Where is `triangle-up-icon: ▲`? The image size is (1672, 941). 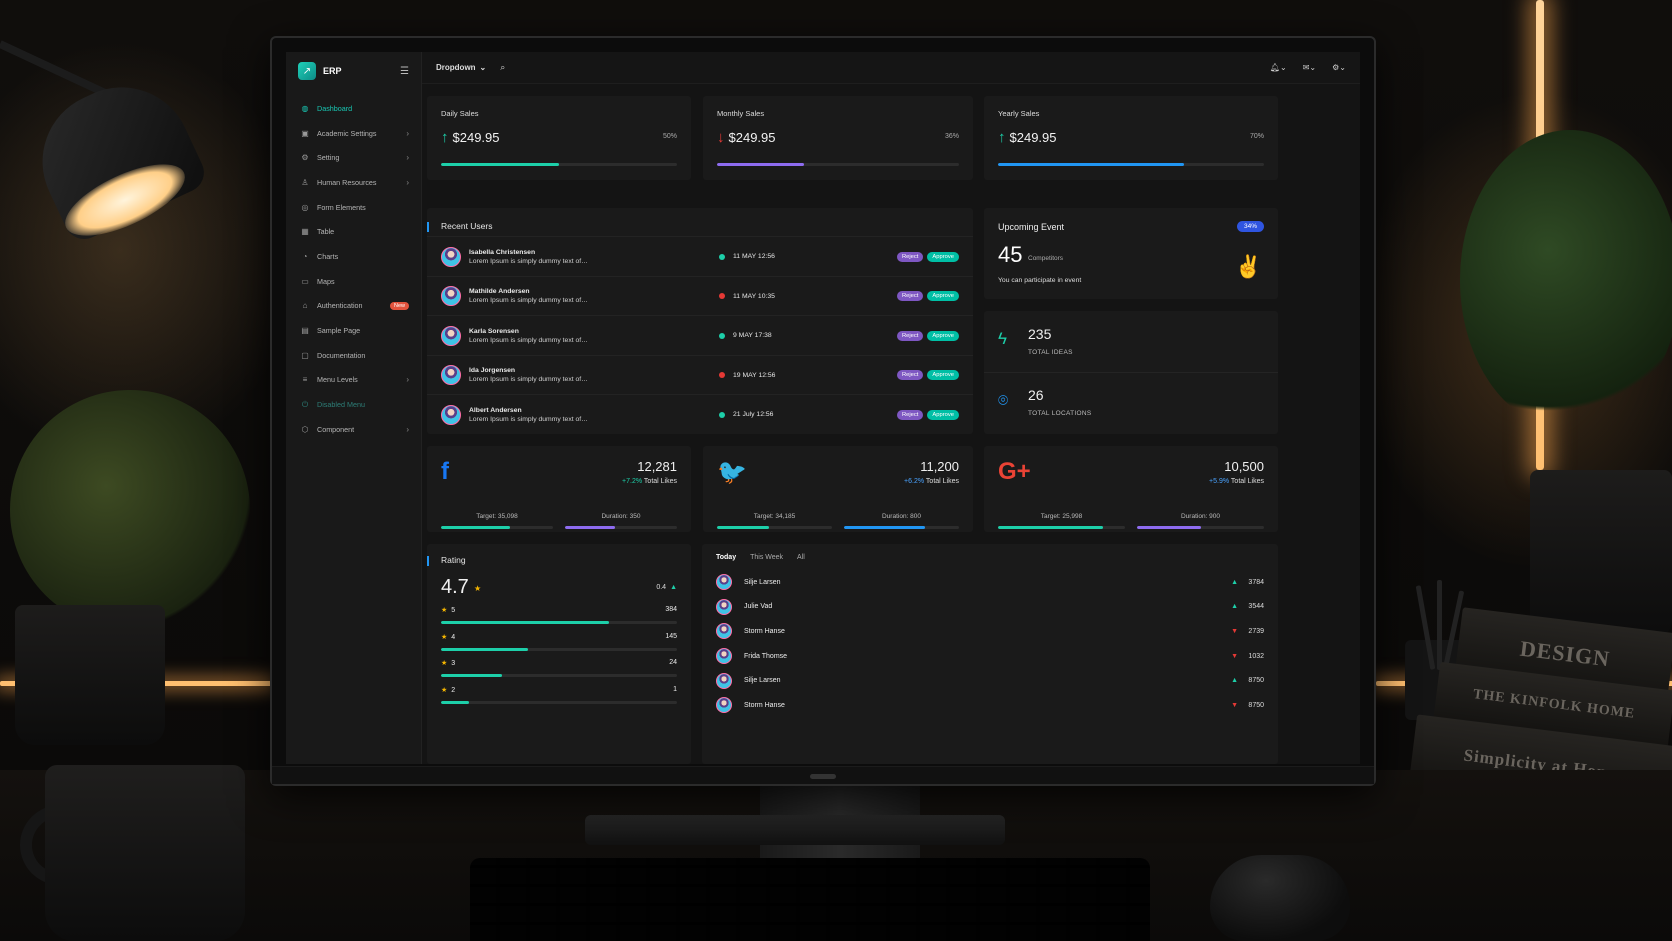 triangle-up-icon: ▲ is located at coordinates (1234, 681).